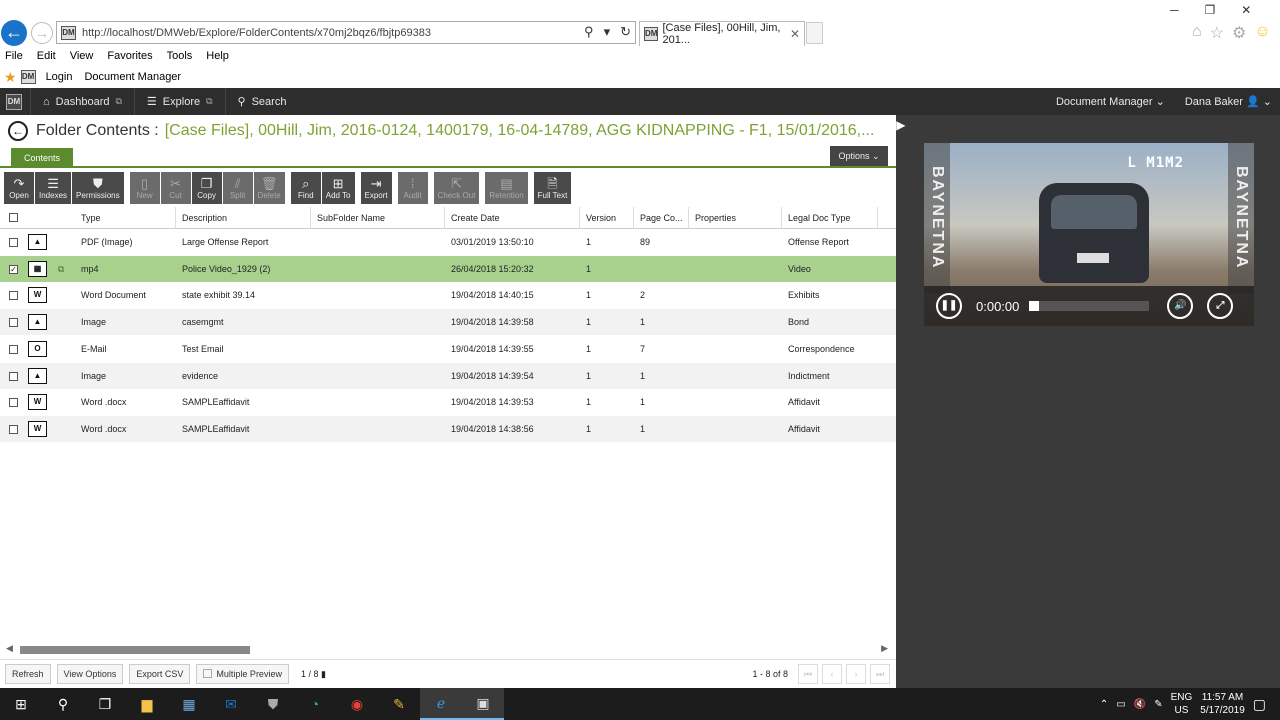  What do you see at coordinates (900, 125) in the screenshot?
I see `expand-right-icon: ▶` at bounding box center [900, 125].